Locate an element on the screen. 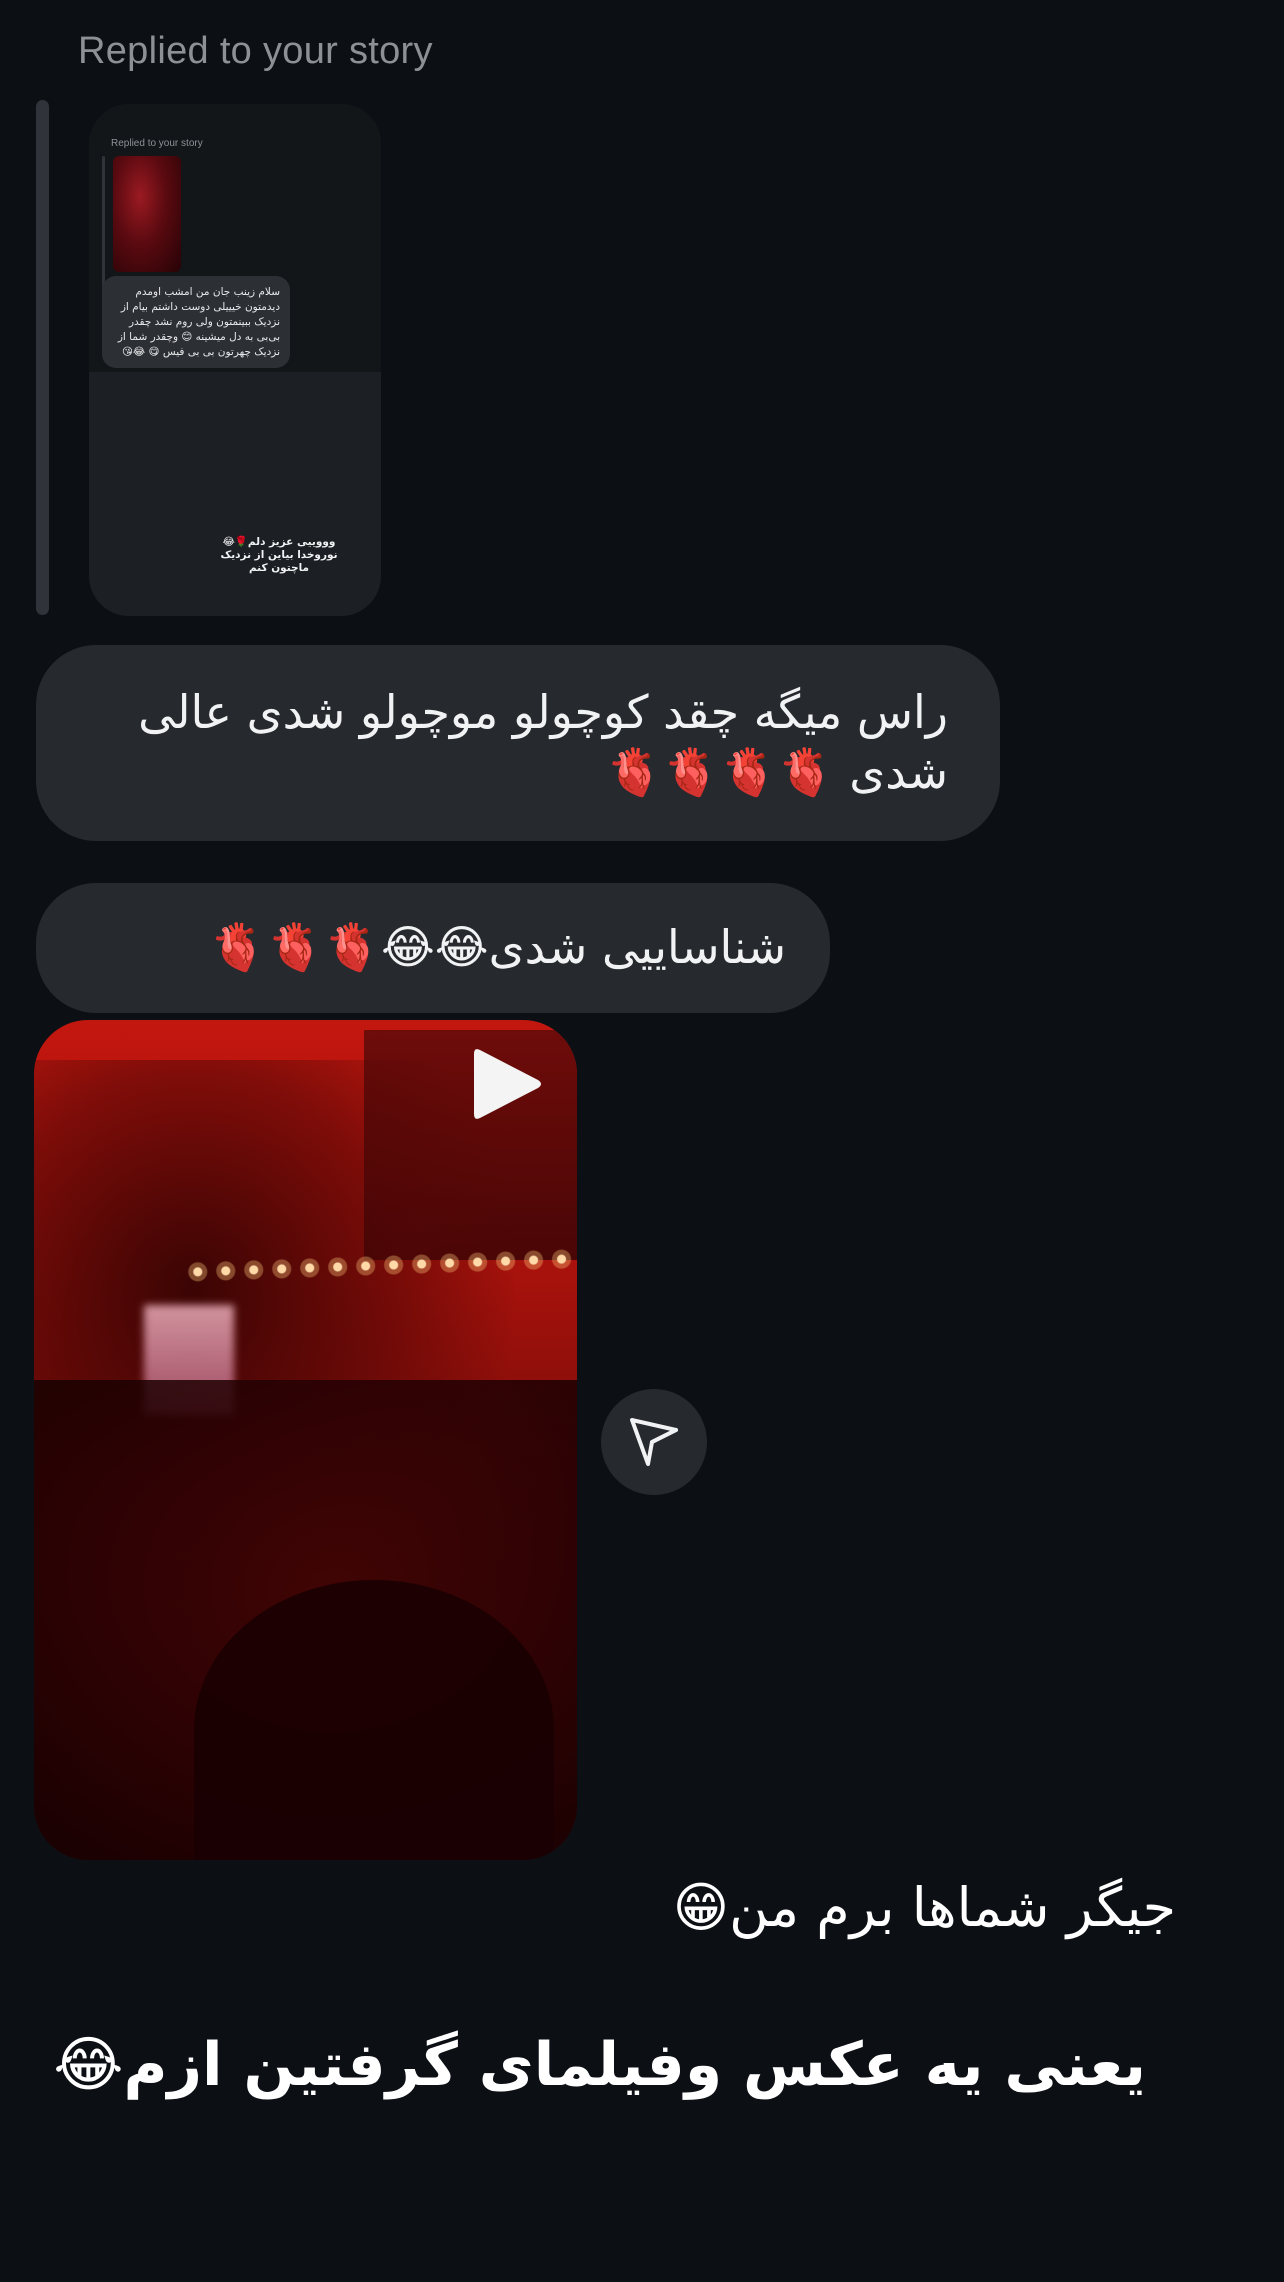 This screenshot has height=2282, width=1284. share-button is located at coordinates (654, 1442).